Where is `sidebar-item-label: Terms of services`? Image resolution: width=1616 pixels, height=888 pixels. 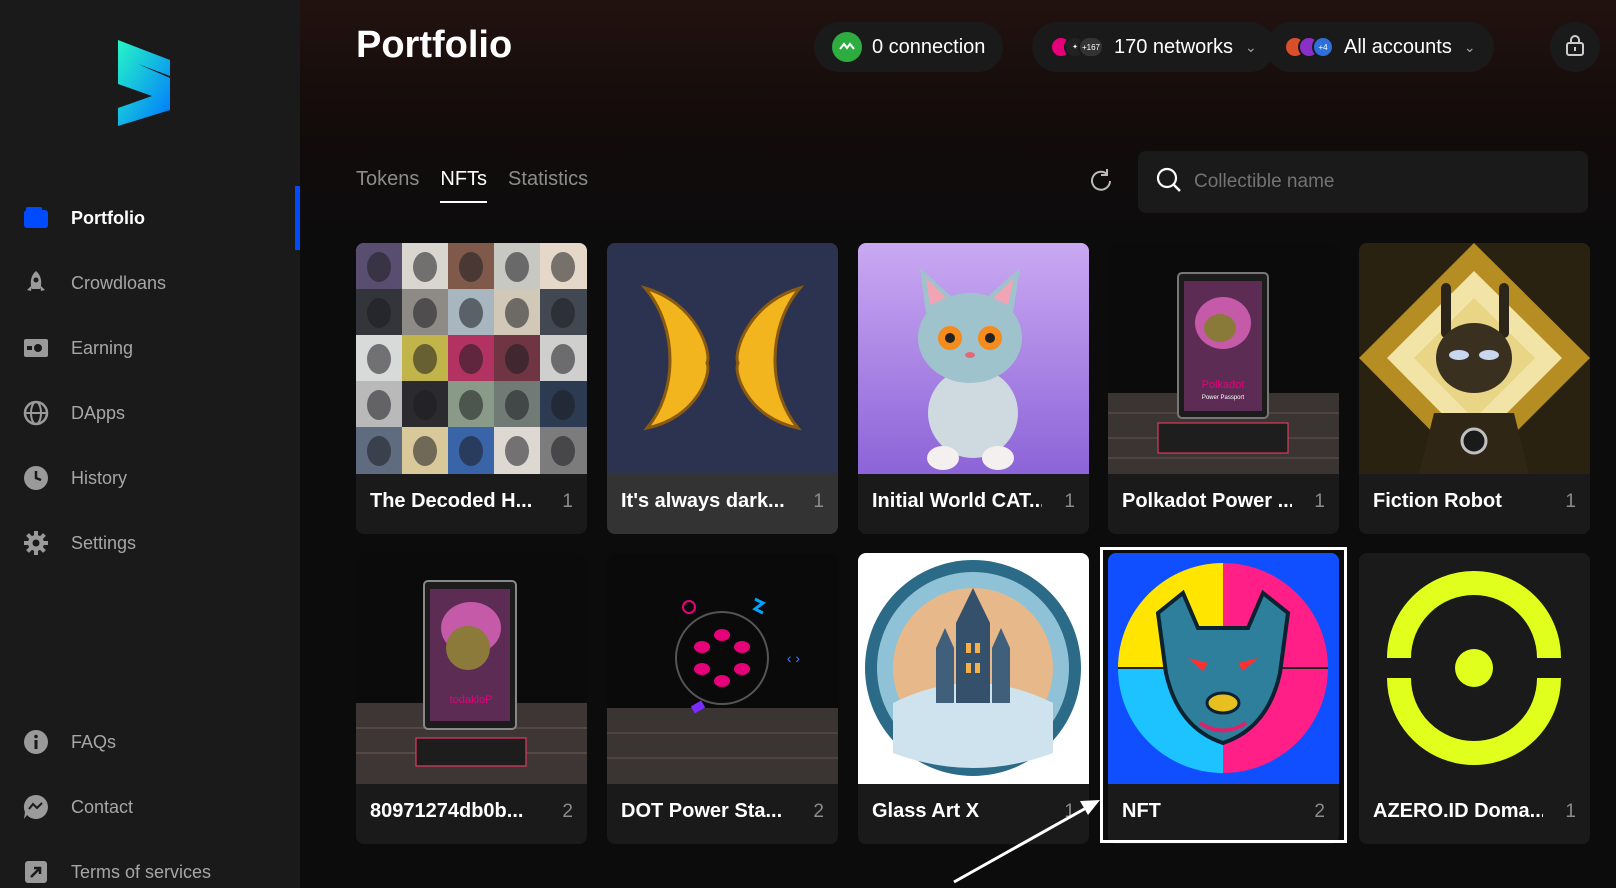
sidebar-item-label: Terms of services is located at coordinates (141, 871).